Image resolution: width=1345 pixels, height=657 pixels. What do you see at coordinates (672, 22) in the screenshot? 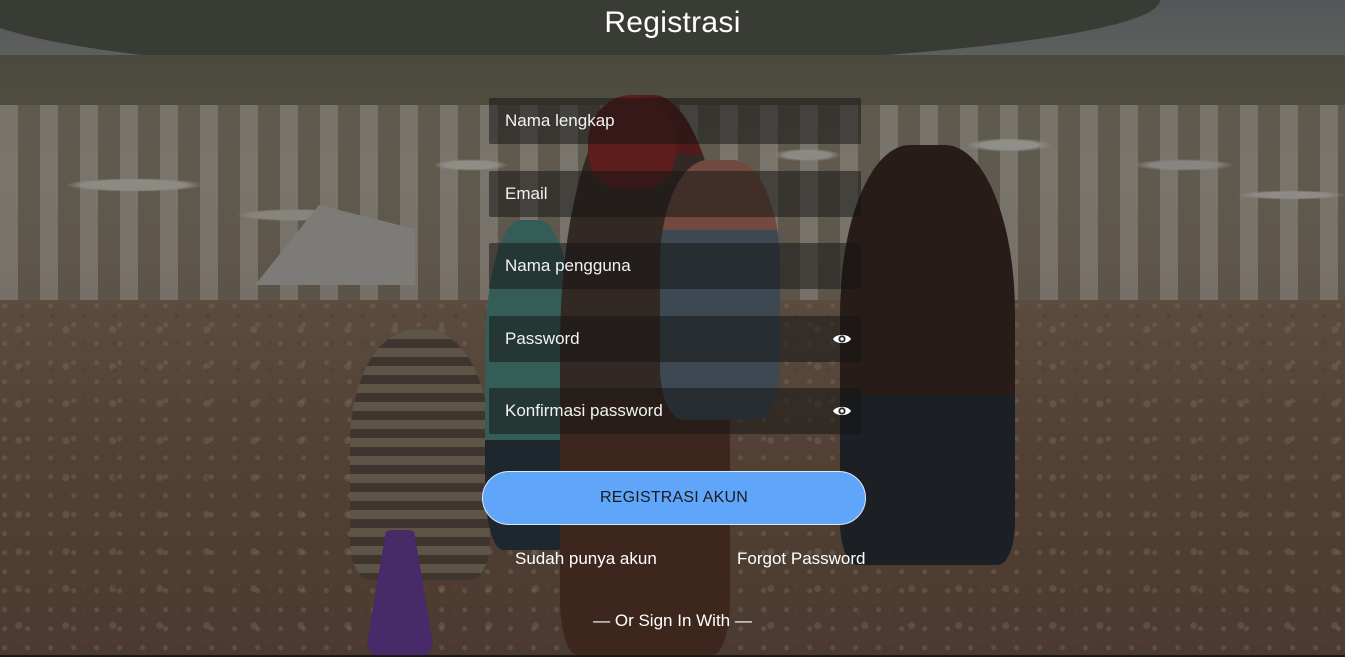
I see `page-title: Registrasi` at bounding box center [672, 22].